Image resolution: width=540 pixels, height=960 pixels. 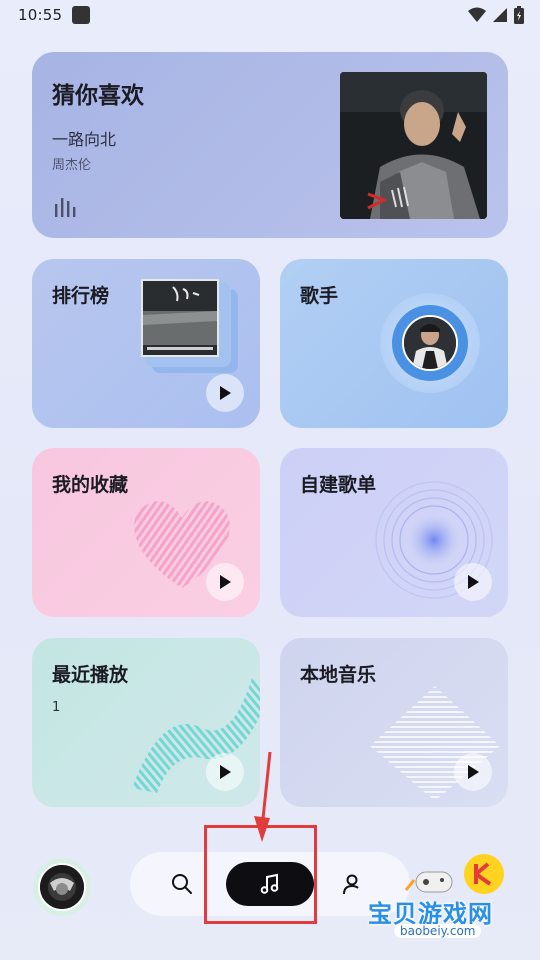 What do you see at coordinates (72, 165) in the screenshot?
I see `recommend-artist-name: 周杰伦` at bounding box center [72, 165].